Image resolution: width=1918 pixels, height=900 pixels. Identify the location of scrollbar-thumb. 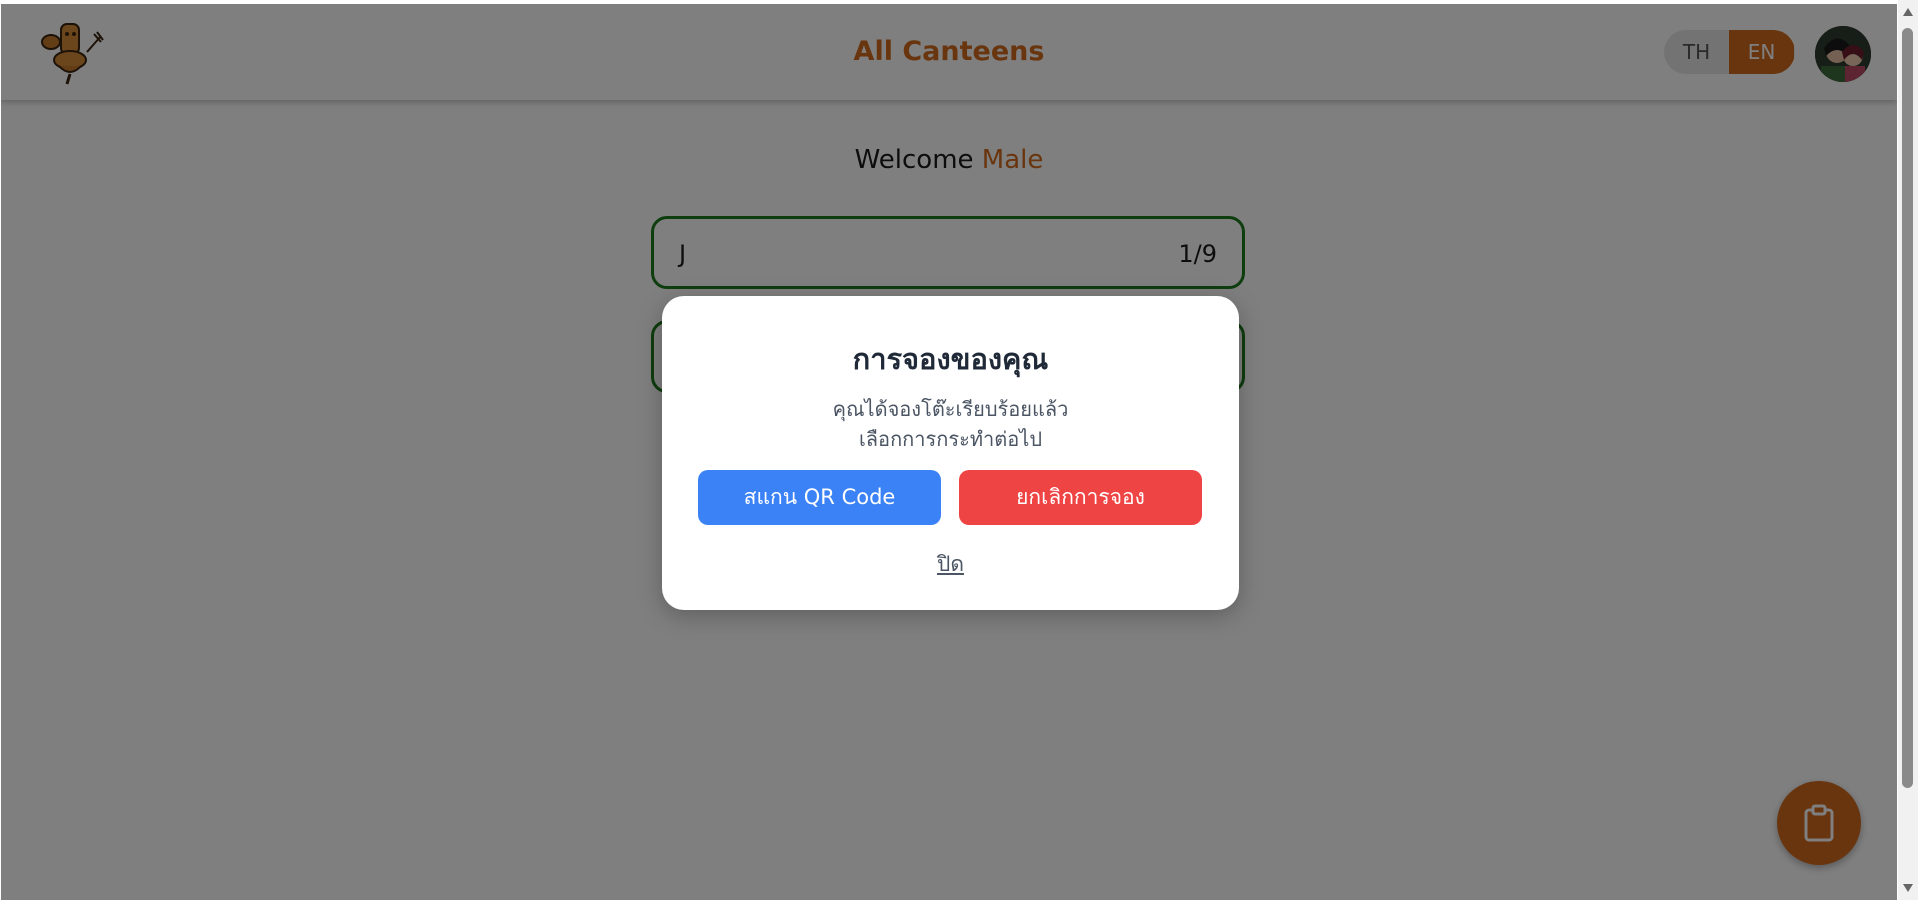
(1907, 408).